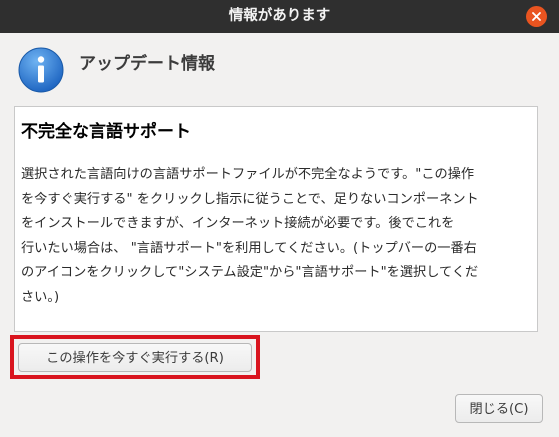 This screenshot has width=559, height=437. What do you see at coordinates (135, 357) in the screenshot?
I see `run-now-button: この操作を今すぐ実行する(R)` at bounding box center [135, 357].